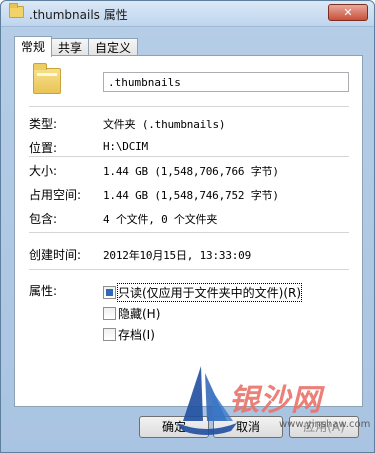 Image resolution: width=375 pixels, height=453 pixels. What do you see at coordinates (55, 255) in the screenshot?
I see `created-label: 创建时间:` at bounding box center [55, 255].